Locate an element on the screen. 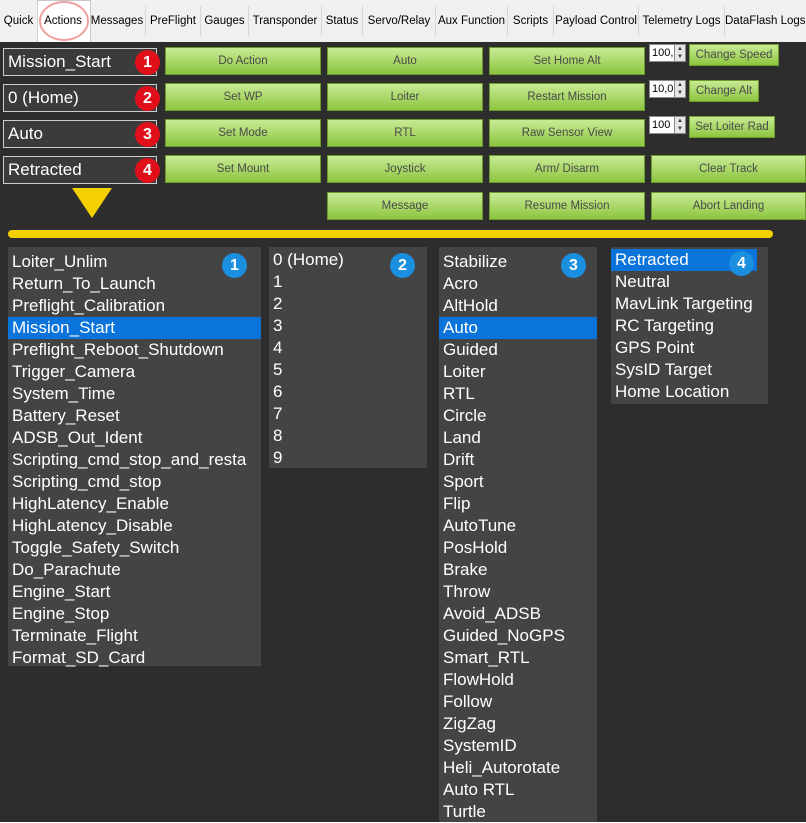 The width and height of the screenshot is (806, 823). tab-preflight: PreFlight is located at coordinates (173, 21).